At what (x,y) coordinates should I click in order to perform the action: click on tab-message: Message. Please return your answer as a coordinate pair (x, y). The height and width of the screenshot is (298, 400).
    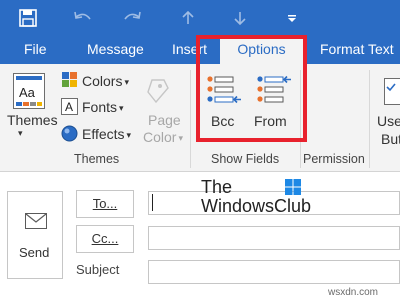
    Looking at the image, I should click on (115, 49).